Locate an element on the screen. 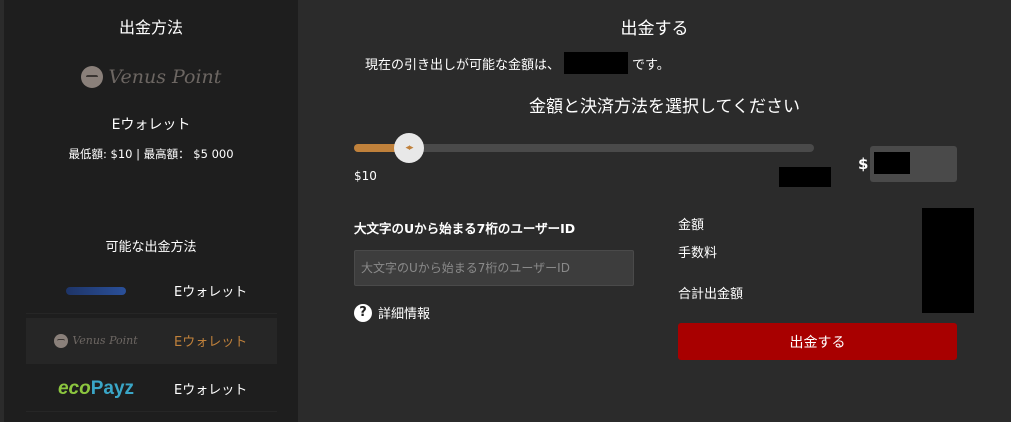  slider-arrows-icon: ◂▸ is located at coordinates (409, 148).